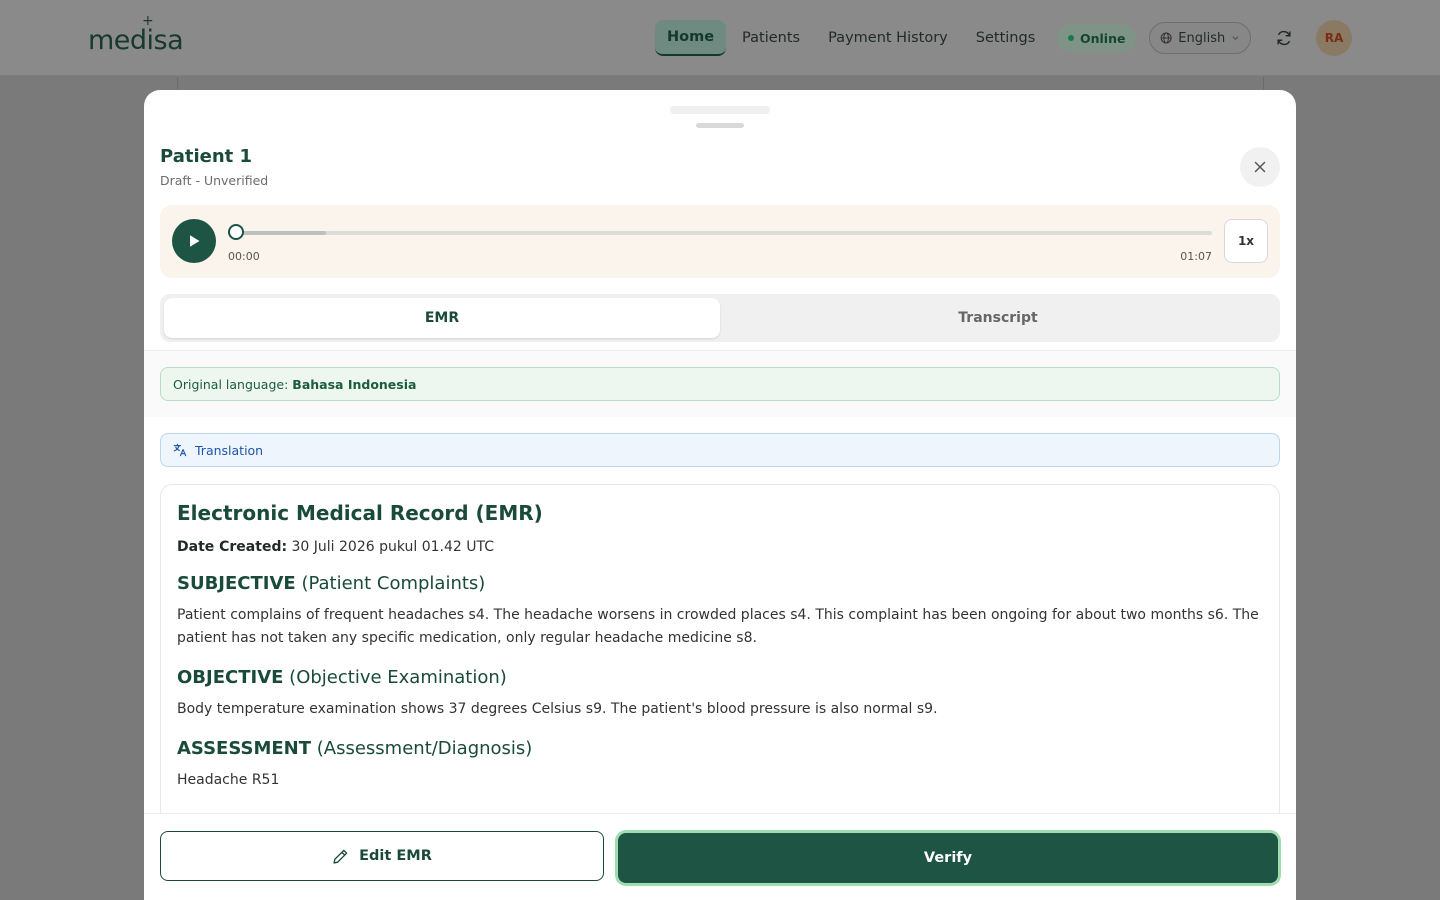  Describe the element at coordinates (354, 384) in the screenshot. I see `original-language-value: Bahasa Indonesia` at that location.